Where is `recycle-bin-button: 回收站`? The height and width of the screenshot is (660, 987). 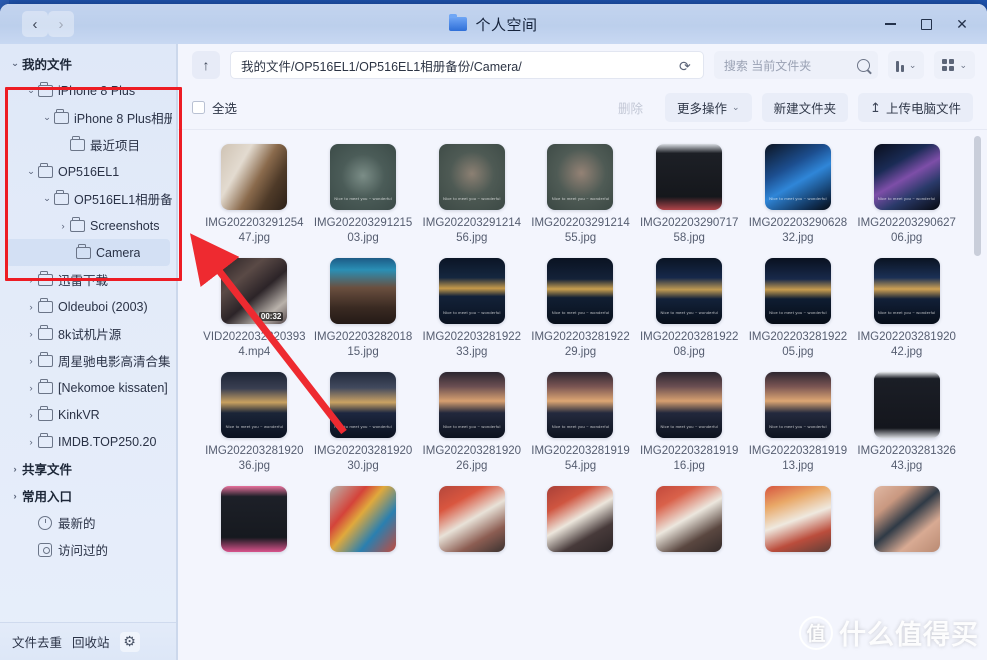
recycle-bin-button: 回收站 is located at coordinates (91, 641).